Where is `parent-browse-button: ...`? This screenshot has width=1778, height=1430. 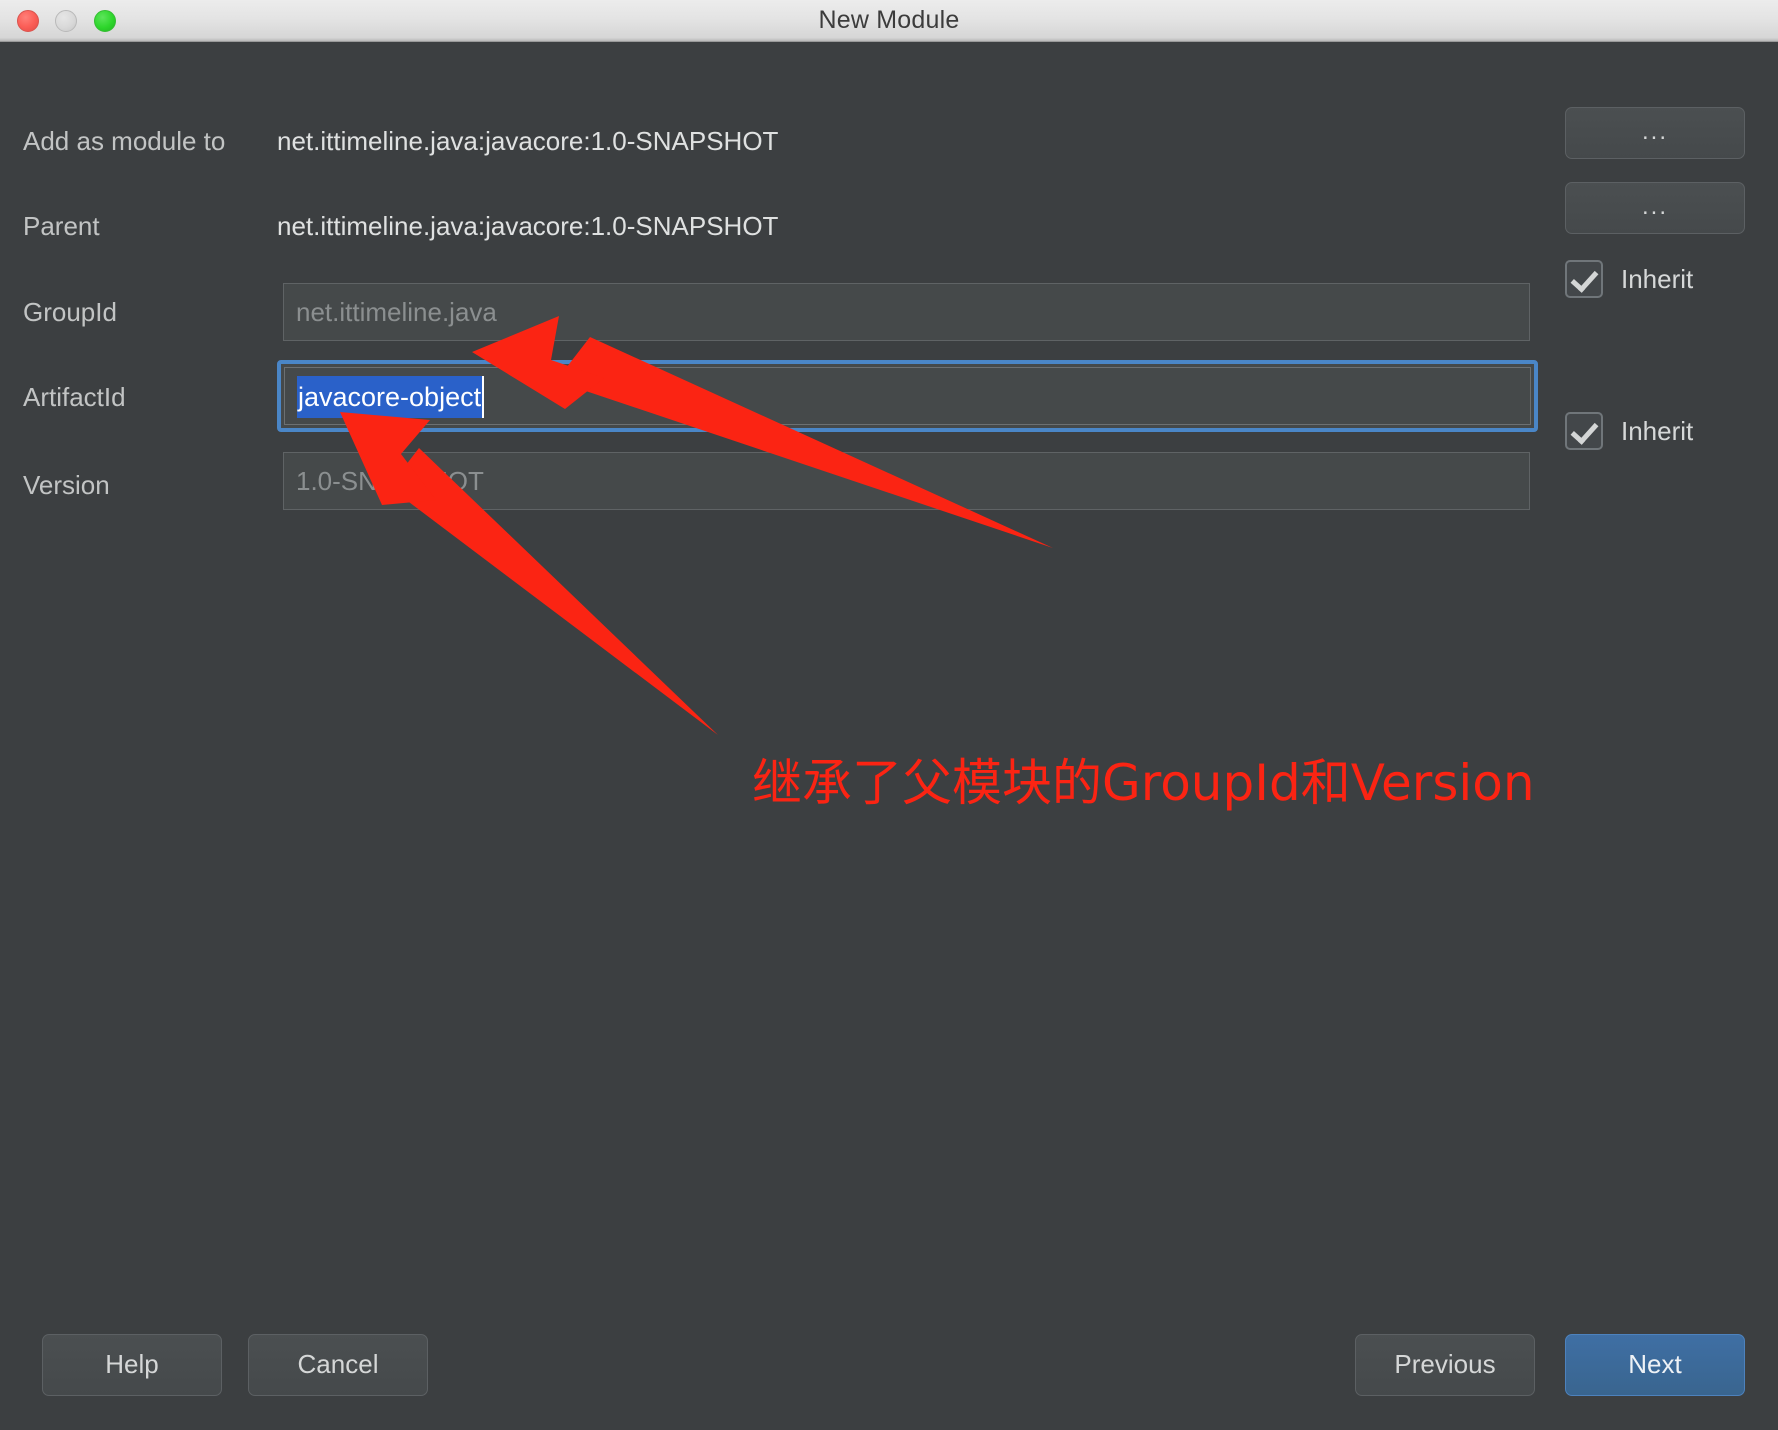
parent-browse-button: ... is located at coordinates (1655, 208).